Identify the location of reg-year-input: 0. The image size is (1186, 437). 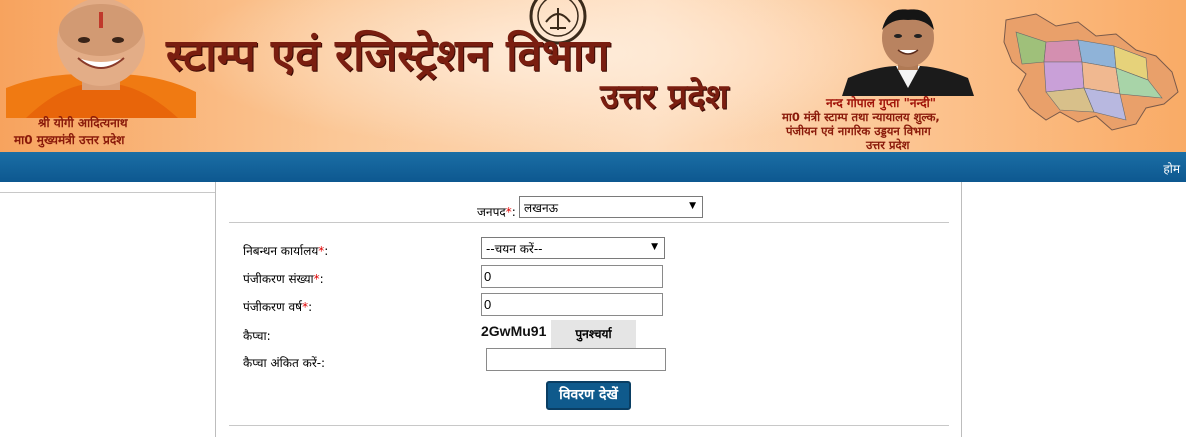
(572, 304).